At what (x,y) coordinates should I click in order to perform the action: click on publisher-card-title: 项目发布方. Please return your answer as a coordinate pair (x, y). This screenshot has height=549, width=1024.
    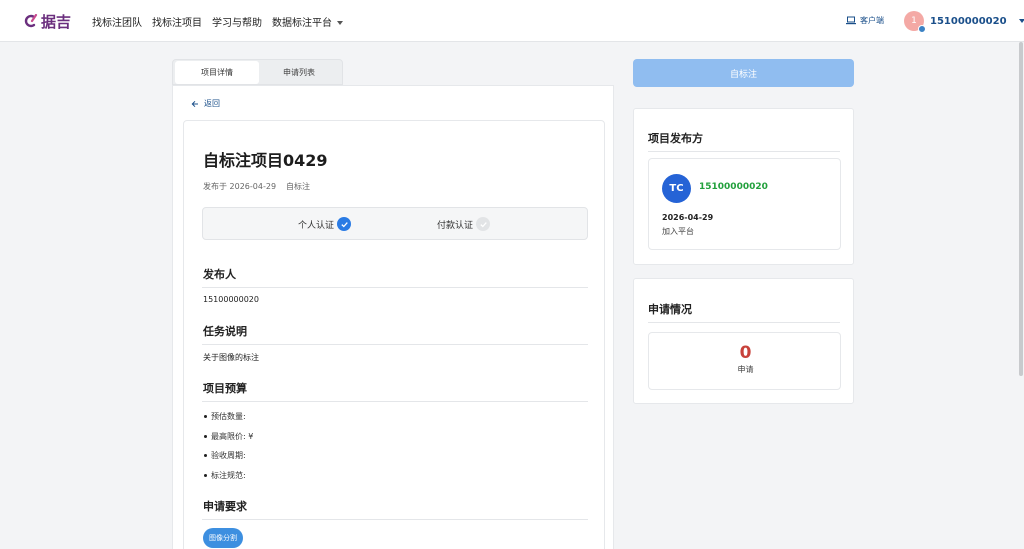
    Looking at the image, I should click on (675, 138).